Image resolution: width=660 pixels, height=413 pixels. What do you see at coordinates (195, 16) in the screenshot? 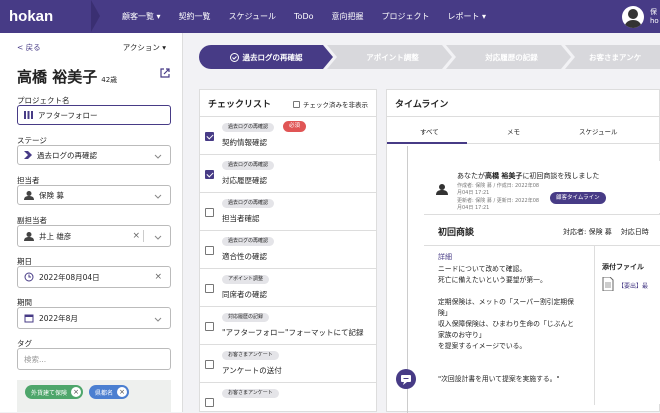
I see `nav-contracts: 契約一覧` at bounding box center [195, 16].